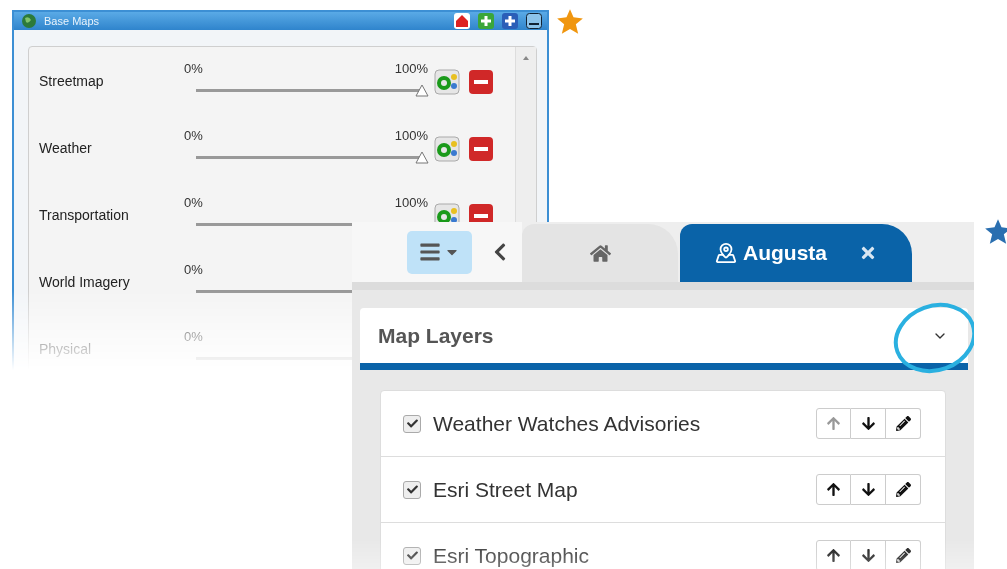 This screenshot has width=1007, height=569. What do you see at coordinates (462, 21) in the screenshot?
I see `house-icon` at bounding box center [462, 21].